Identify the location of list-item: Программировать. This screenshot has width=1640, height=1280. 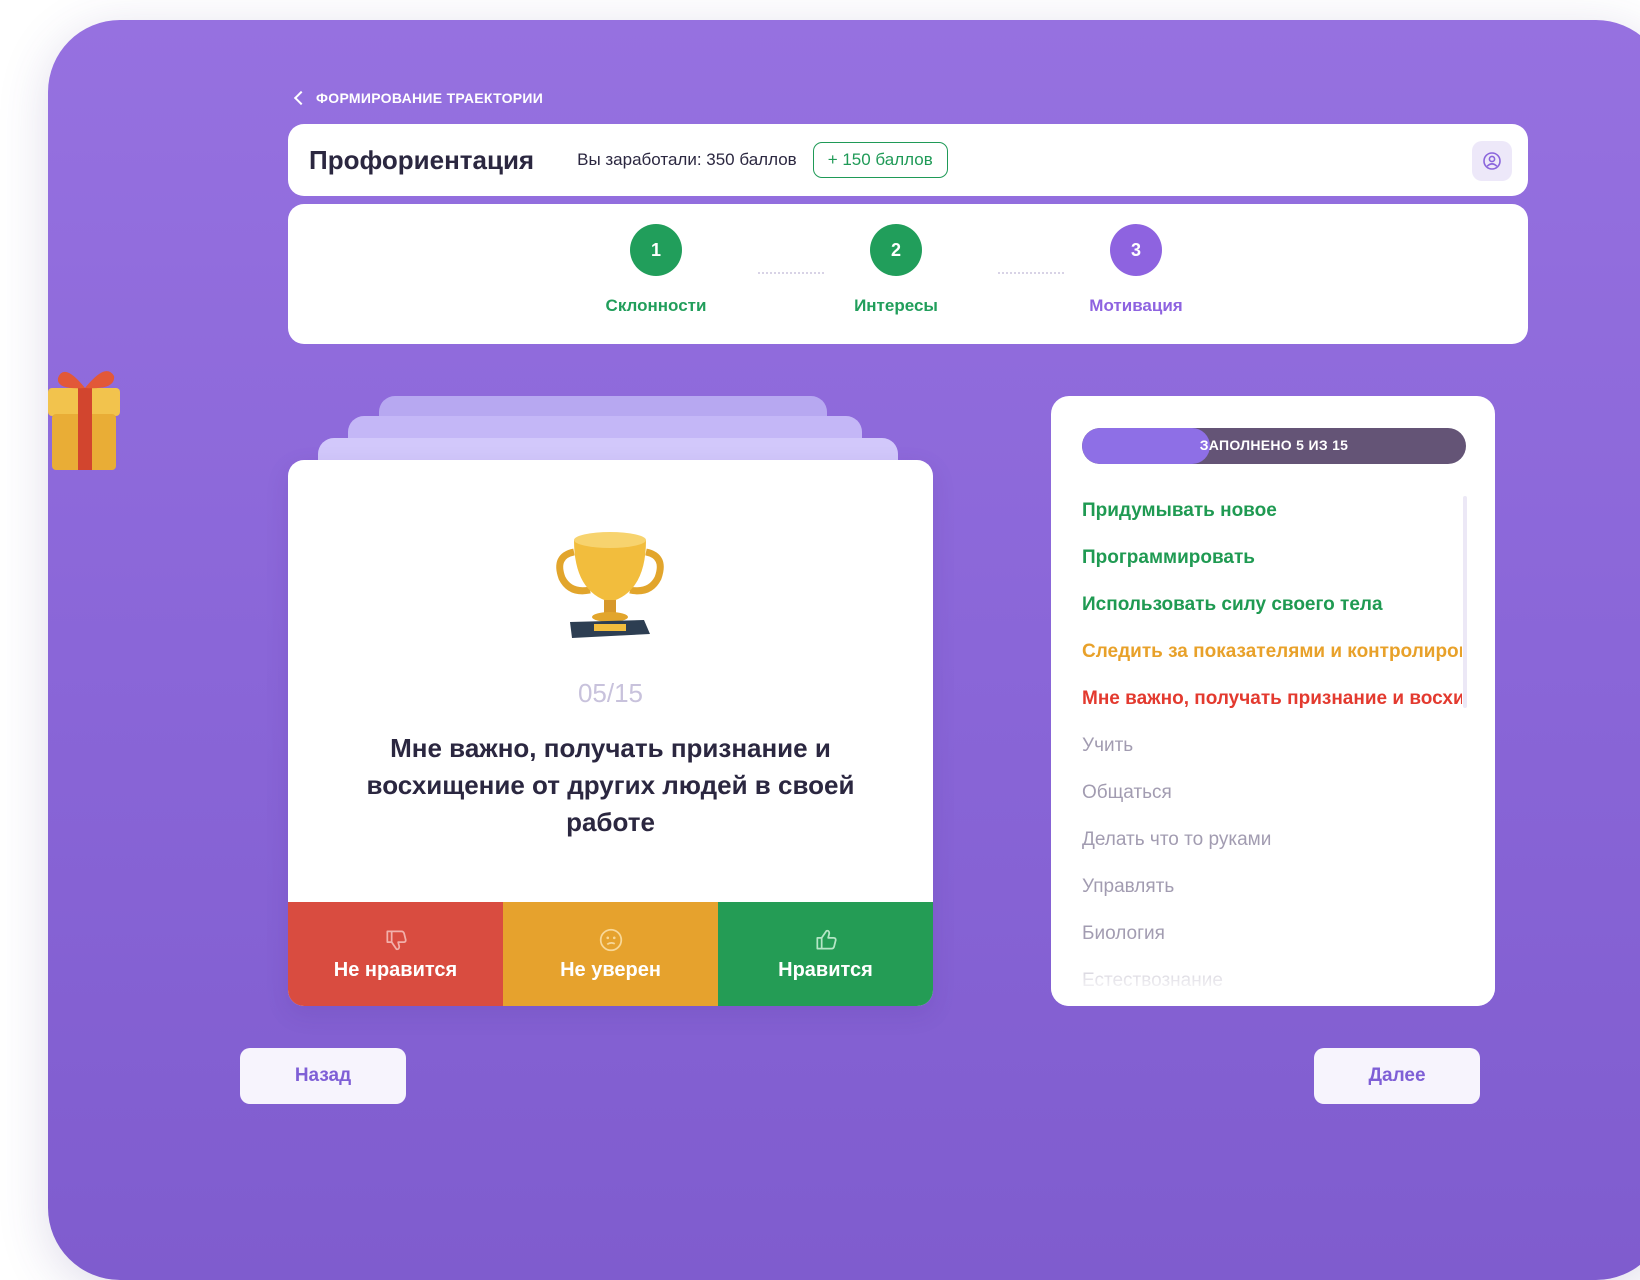
(1272, 570).